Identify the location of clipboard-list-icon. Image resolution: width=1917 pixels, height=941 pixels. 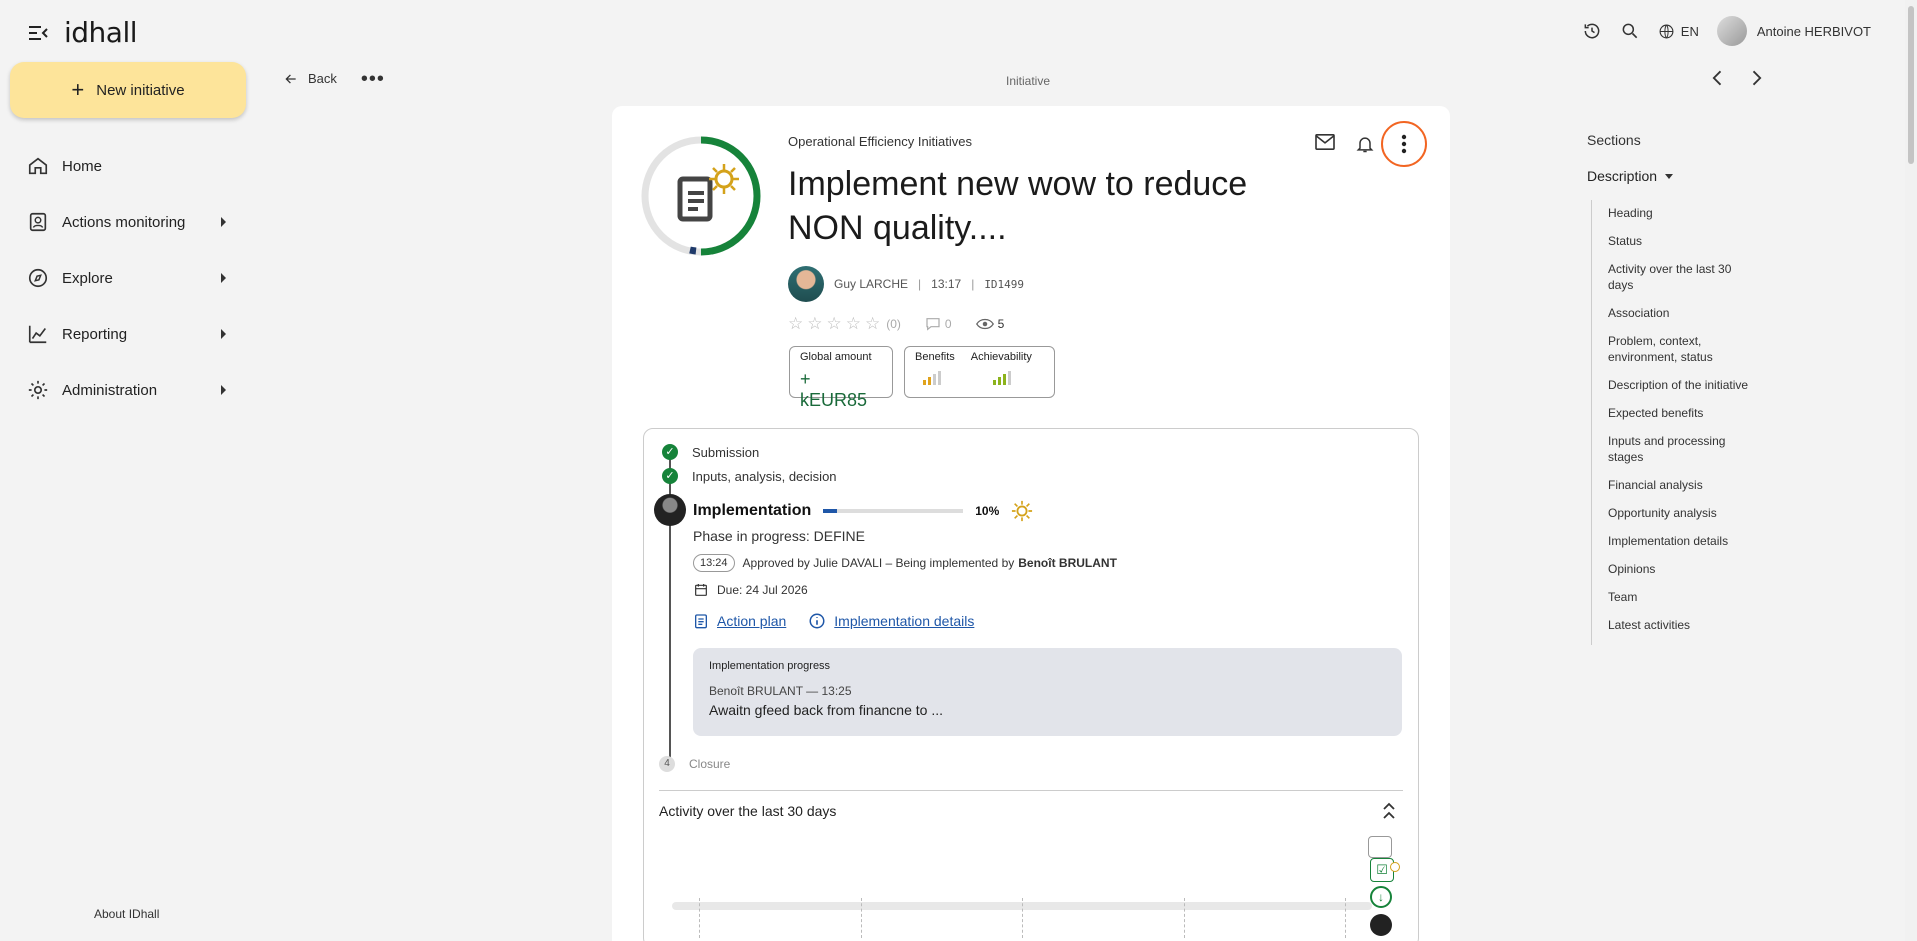
(701, 621).